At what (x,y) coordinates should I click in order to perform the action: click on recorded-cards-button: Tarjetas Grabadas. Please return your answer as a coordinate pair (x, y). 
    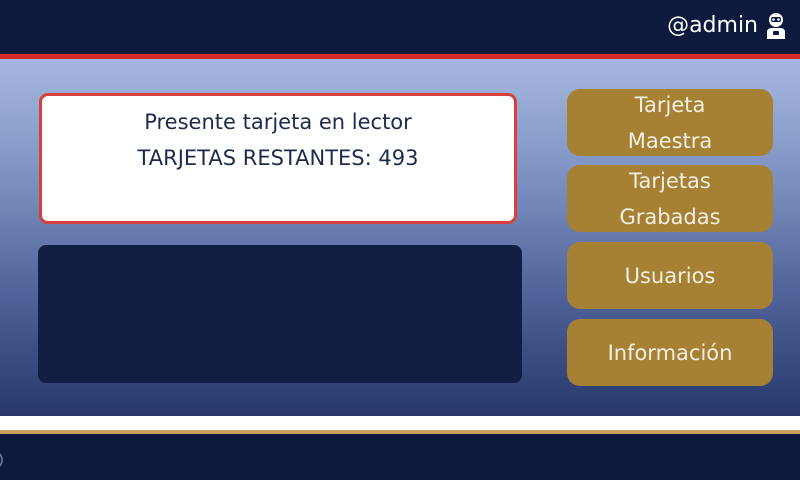
    Looking at the image, I should click on (670, 198).